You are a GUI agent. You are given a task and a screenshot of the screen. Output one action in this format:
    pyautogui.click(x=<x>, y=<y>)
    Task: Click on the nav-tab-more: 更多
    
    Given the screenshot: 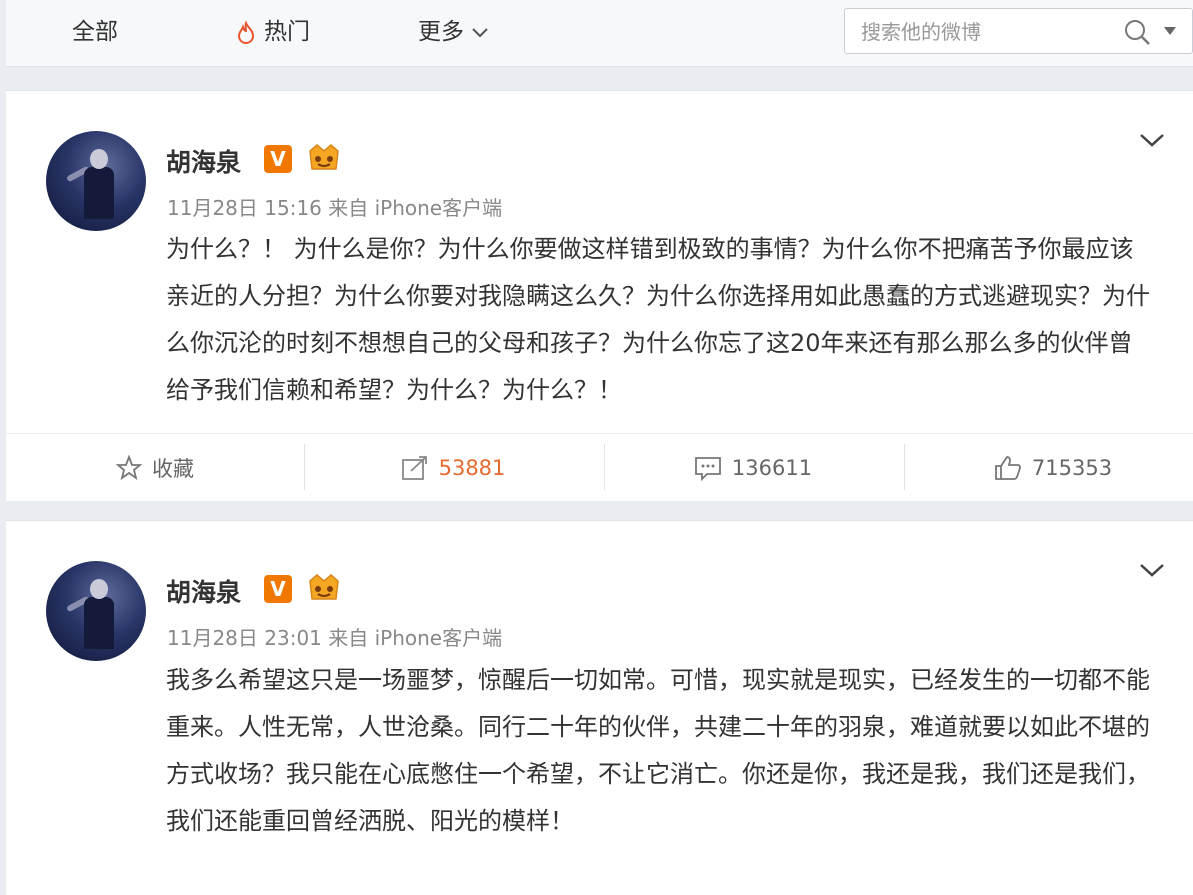 What is the action you would take?
    pyautogui.click(x=454, y=32)
    